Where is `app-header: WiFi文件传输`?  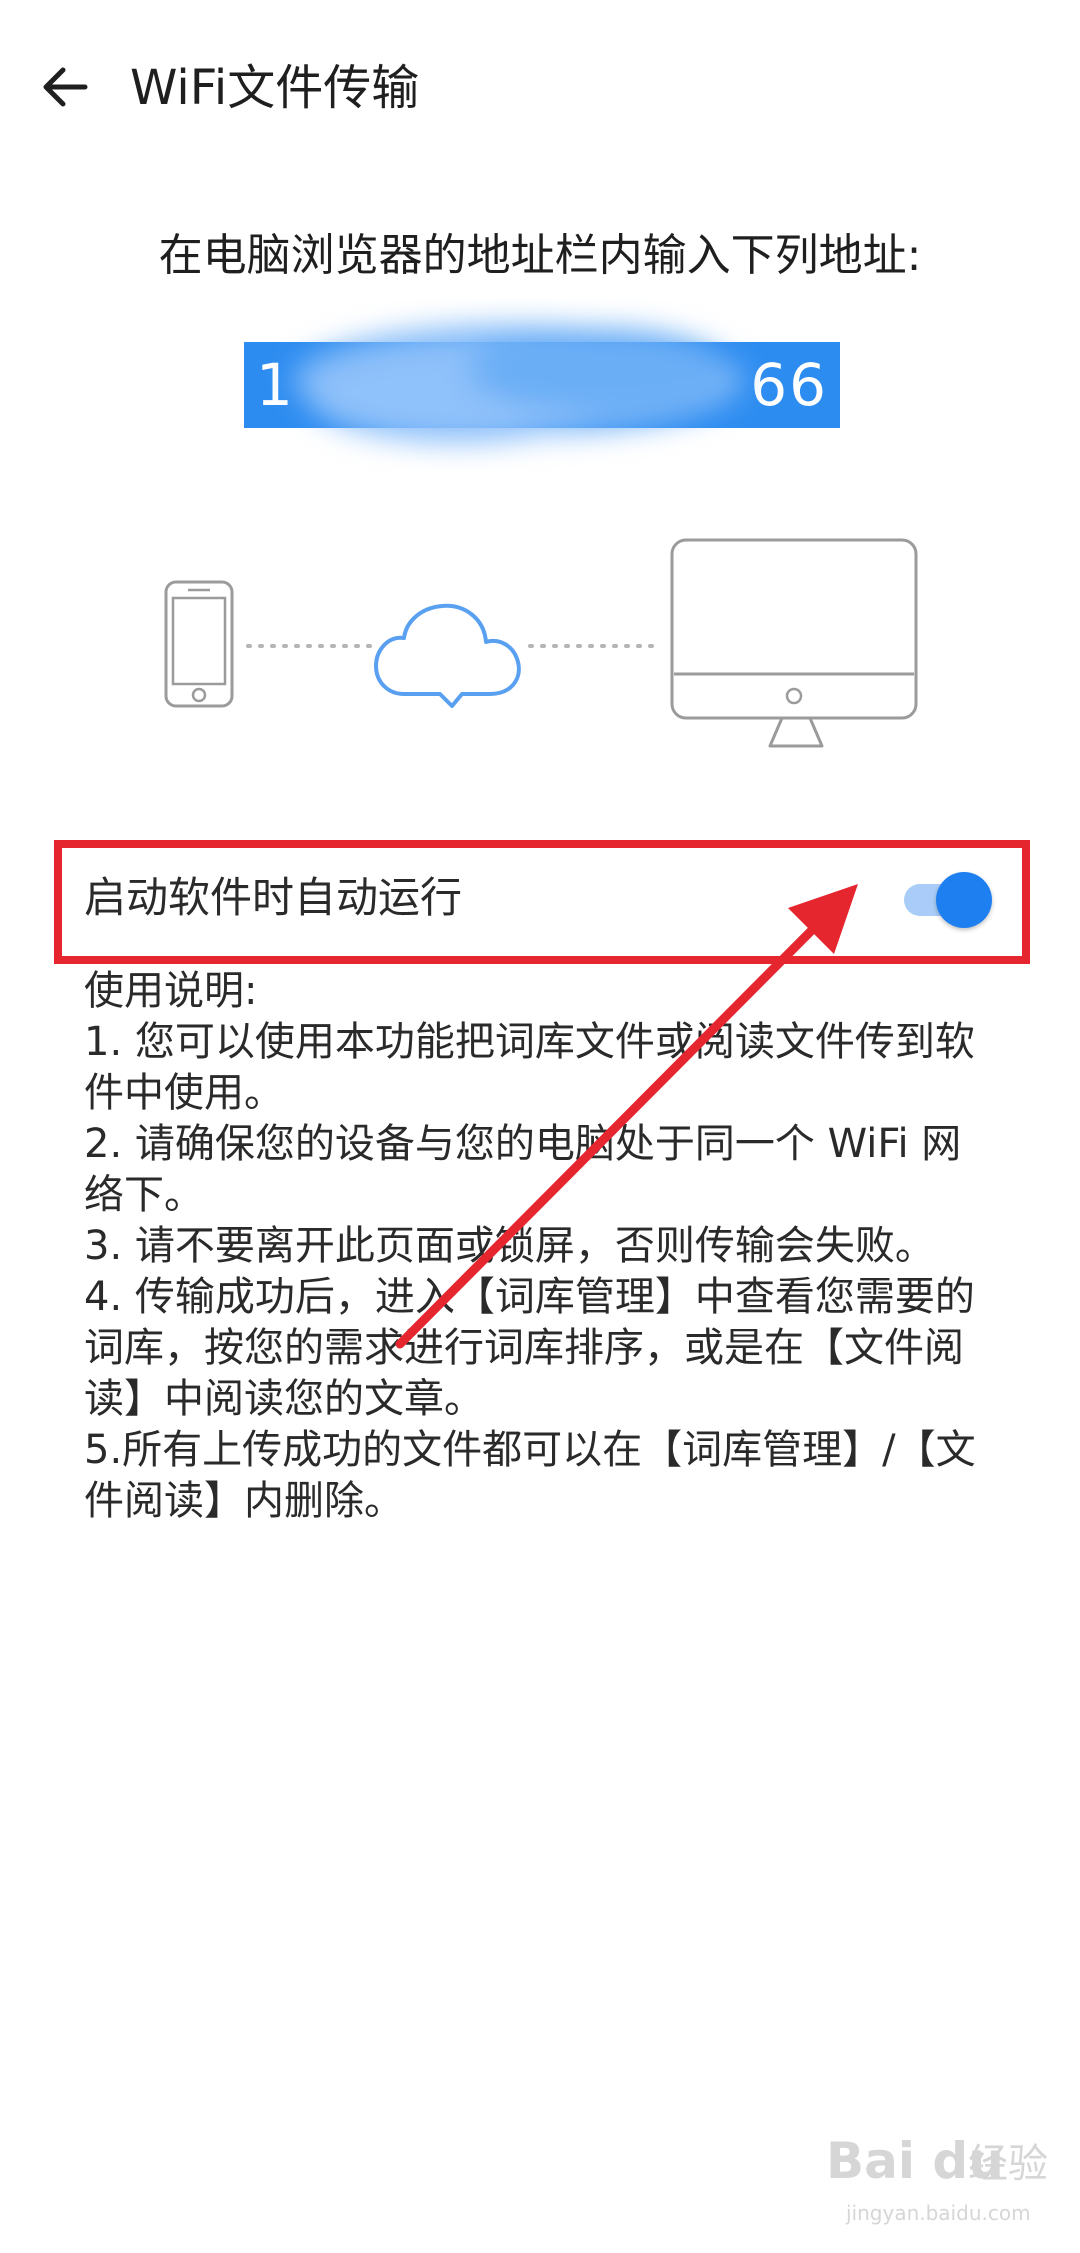
app-header: WiFi文件传输 is located at coordinates (540, 88).